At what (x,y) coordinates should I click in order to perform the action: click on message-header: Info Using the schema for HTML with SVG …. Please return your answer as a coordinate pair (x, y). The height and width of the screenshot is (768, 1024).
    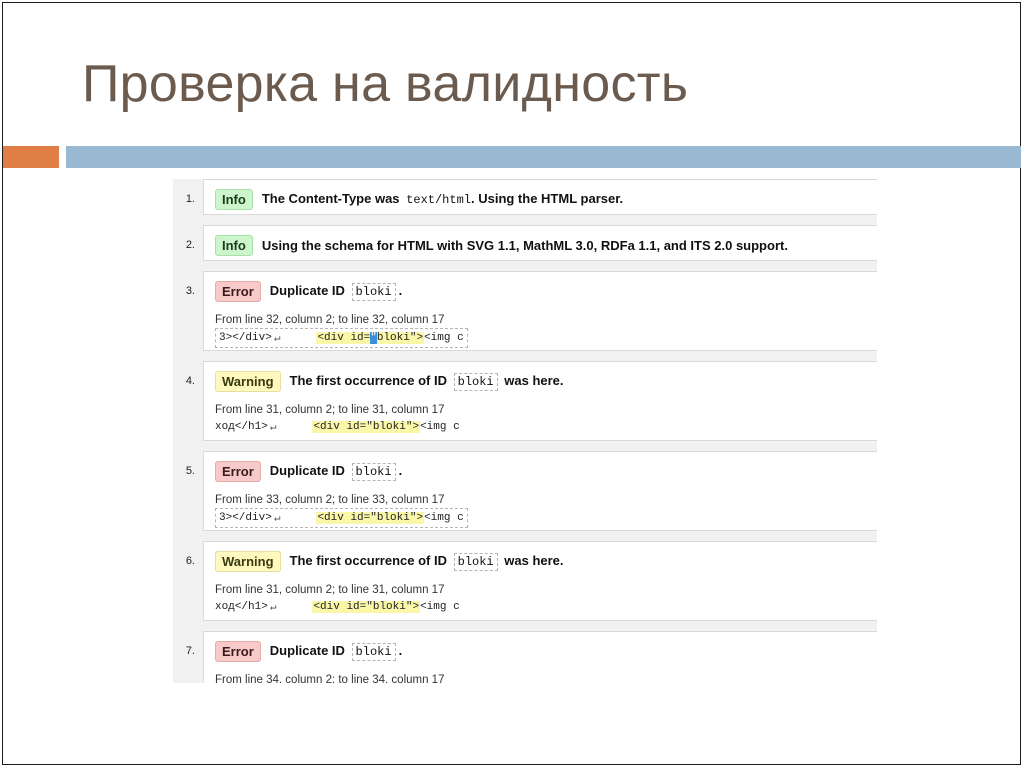
    Looking at the image, I should click on (501, 245).